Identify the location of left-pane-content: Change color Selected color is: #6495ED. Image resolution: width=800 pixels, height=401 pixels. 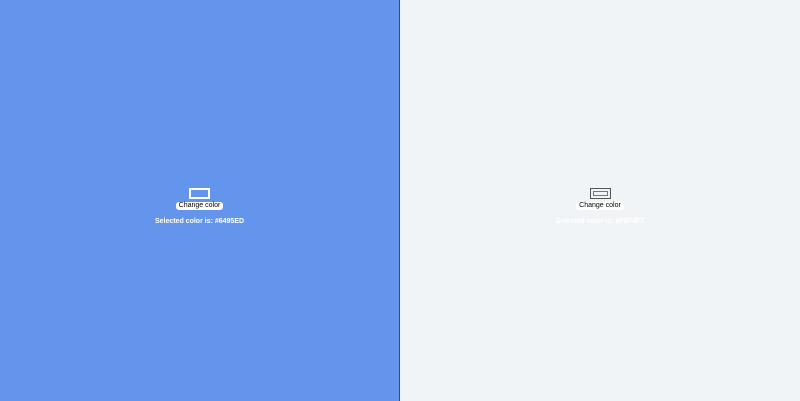
(199, 206).